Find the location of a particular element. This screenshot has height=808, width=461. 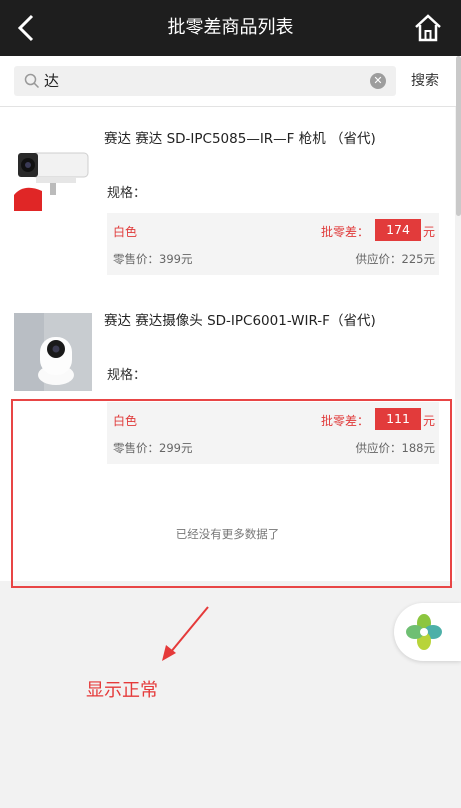

annotation-arrow is located at coordinates (185, 633).